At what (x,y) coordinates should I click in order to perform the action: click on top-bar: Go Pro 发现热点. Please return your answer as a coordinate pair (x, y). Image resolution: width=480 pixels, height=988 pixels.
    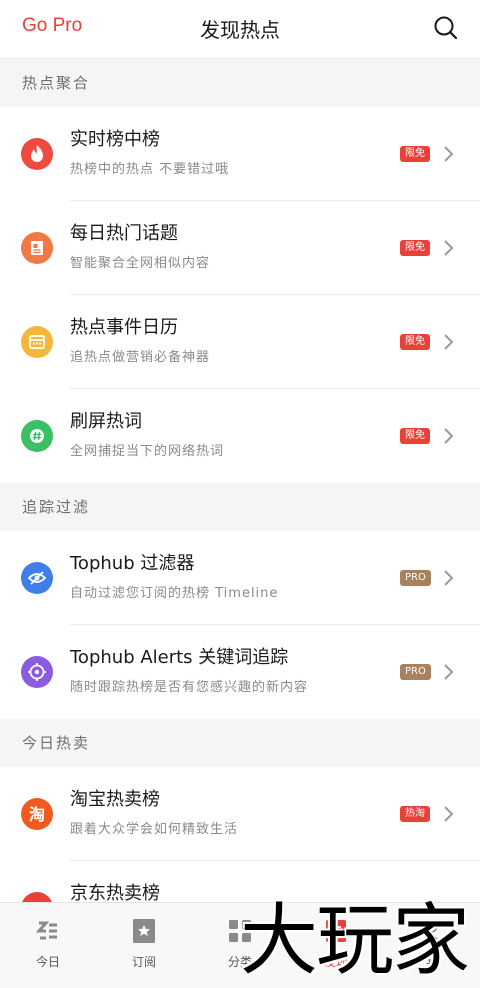
    Looking at the image, I should click on (240, 29).